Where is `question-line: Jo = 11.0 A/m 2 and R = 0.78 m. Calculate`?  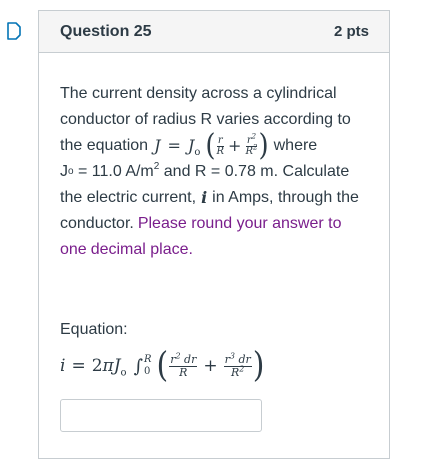 question-line: Jo = 11.0 A/m 2 and R = 0.78 m. Calculate is located at coordinates (222, 172).